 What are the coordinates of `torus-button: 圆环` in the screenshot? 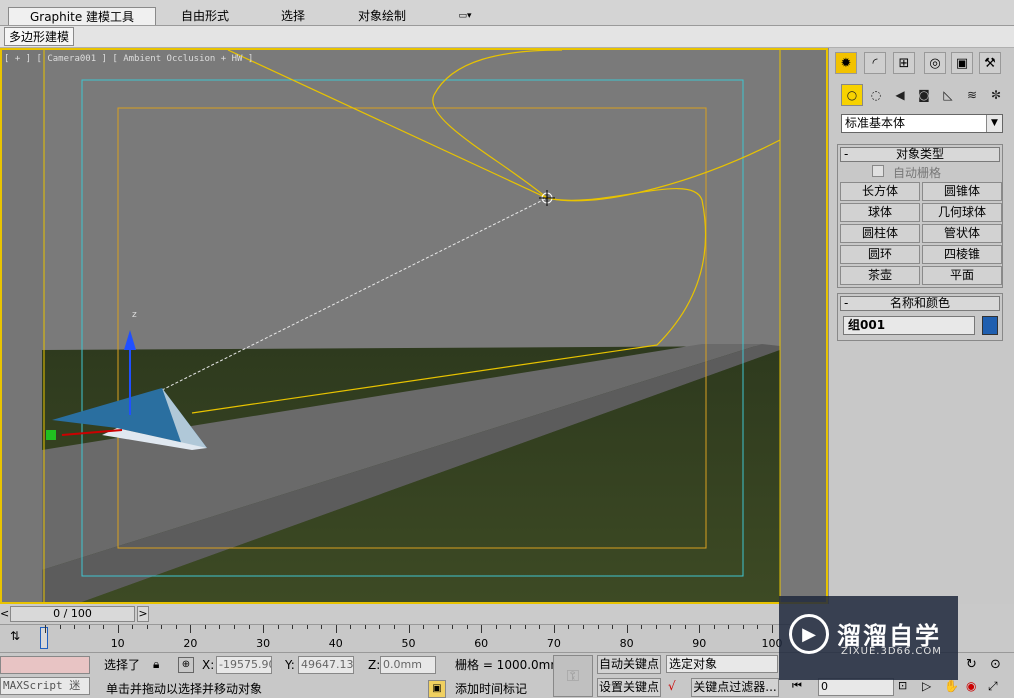 It's located at (880, 254).